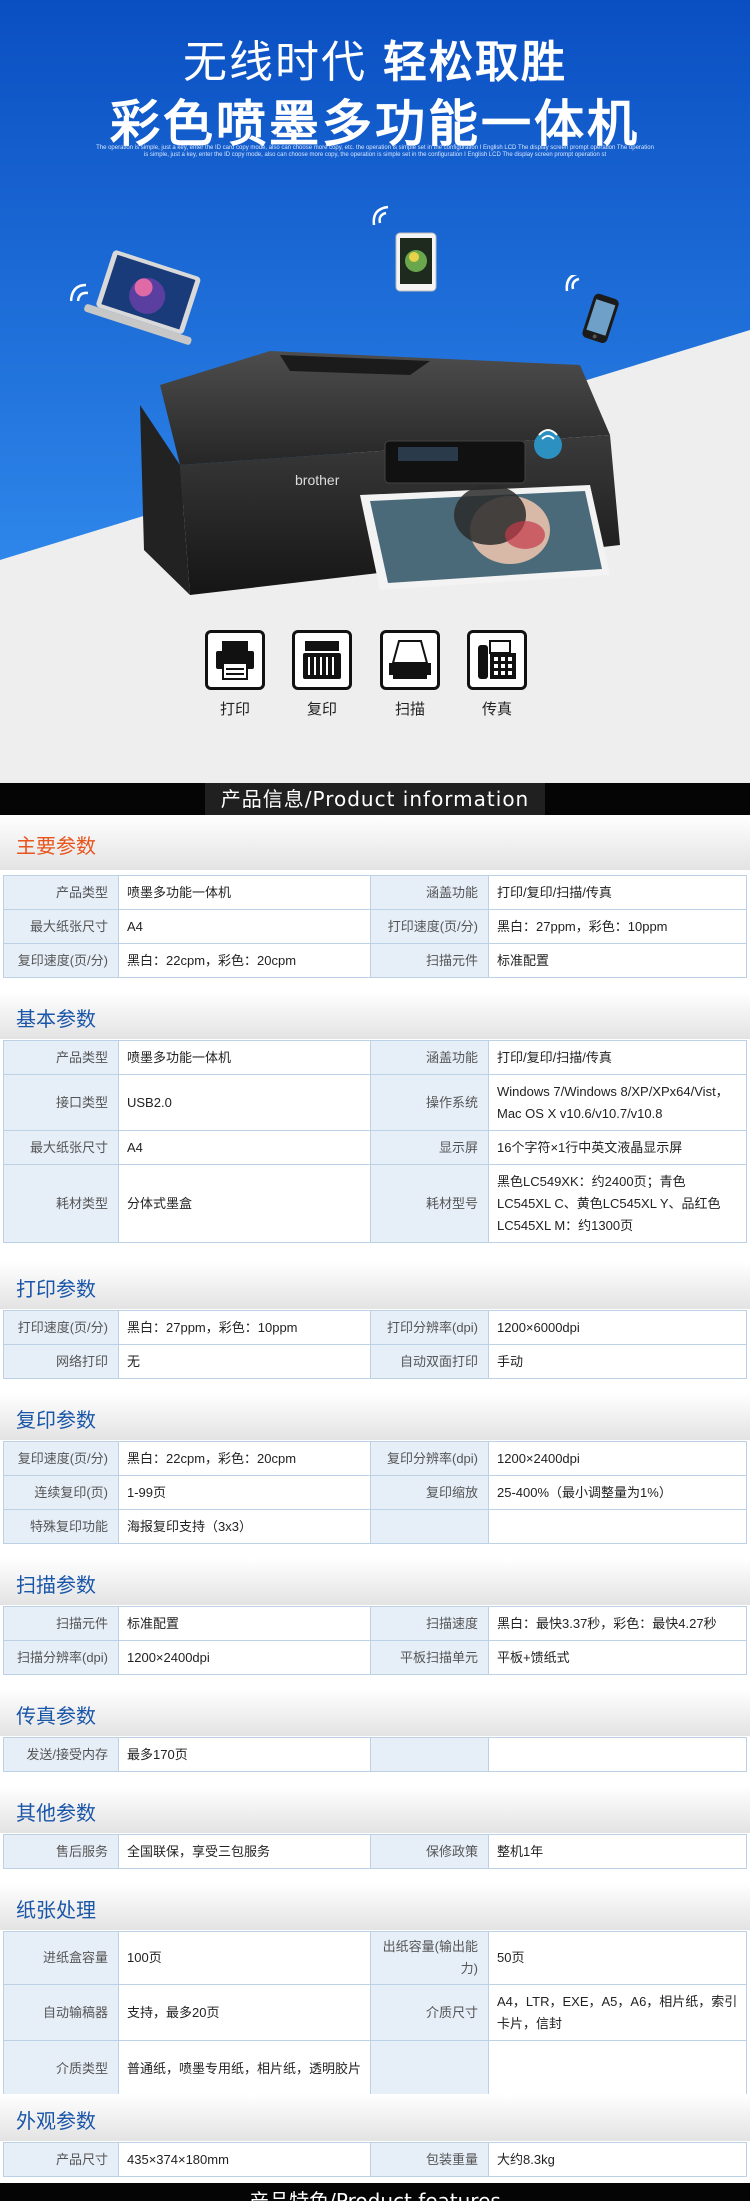  What do you see at coordinates (244, 1361) in the screenshot?
I see `spec-value: 无` at bounding box center [244, 1361].